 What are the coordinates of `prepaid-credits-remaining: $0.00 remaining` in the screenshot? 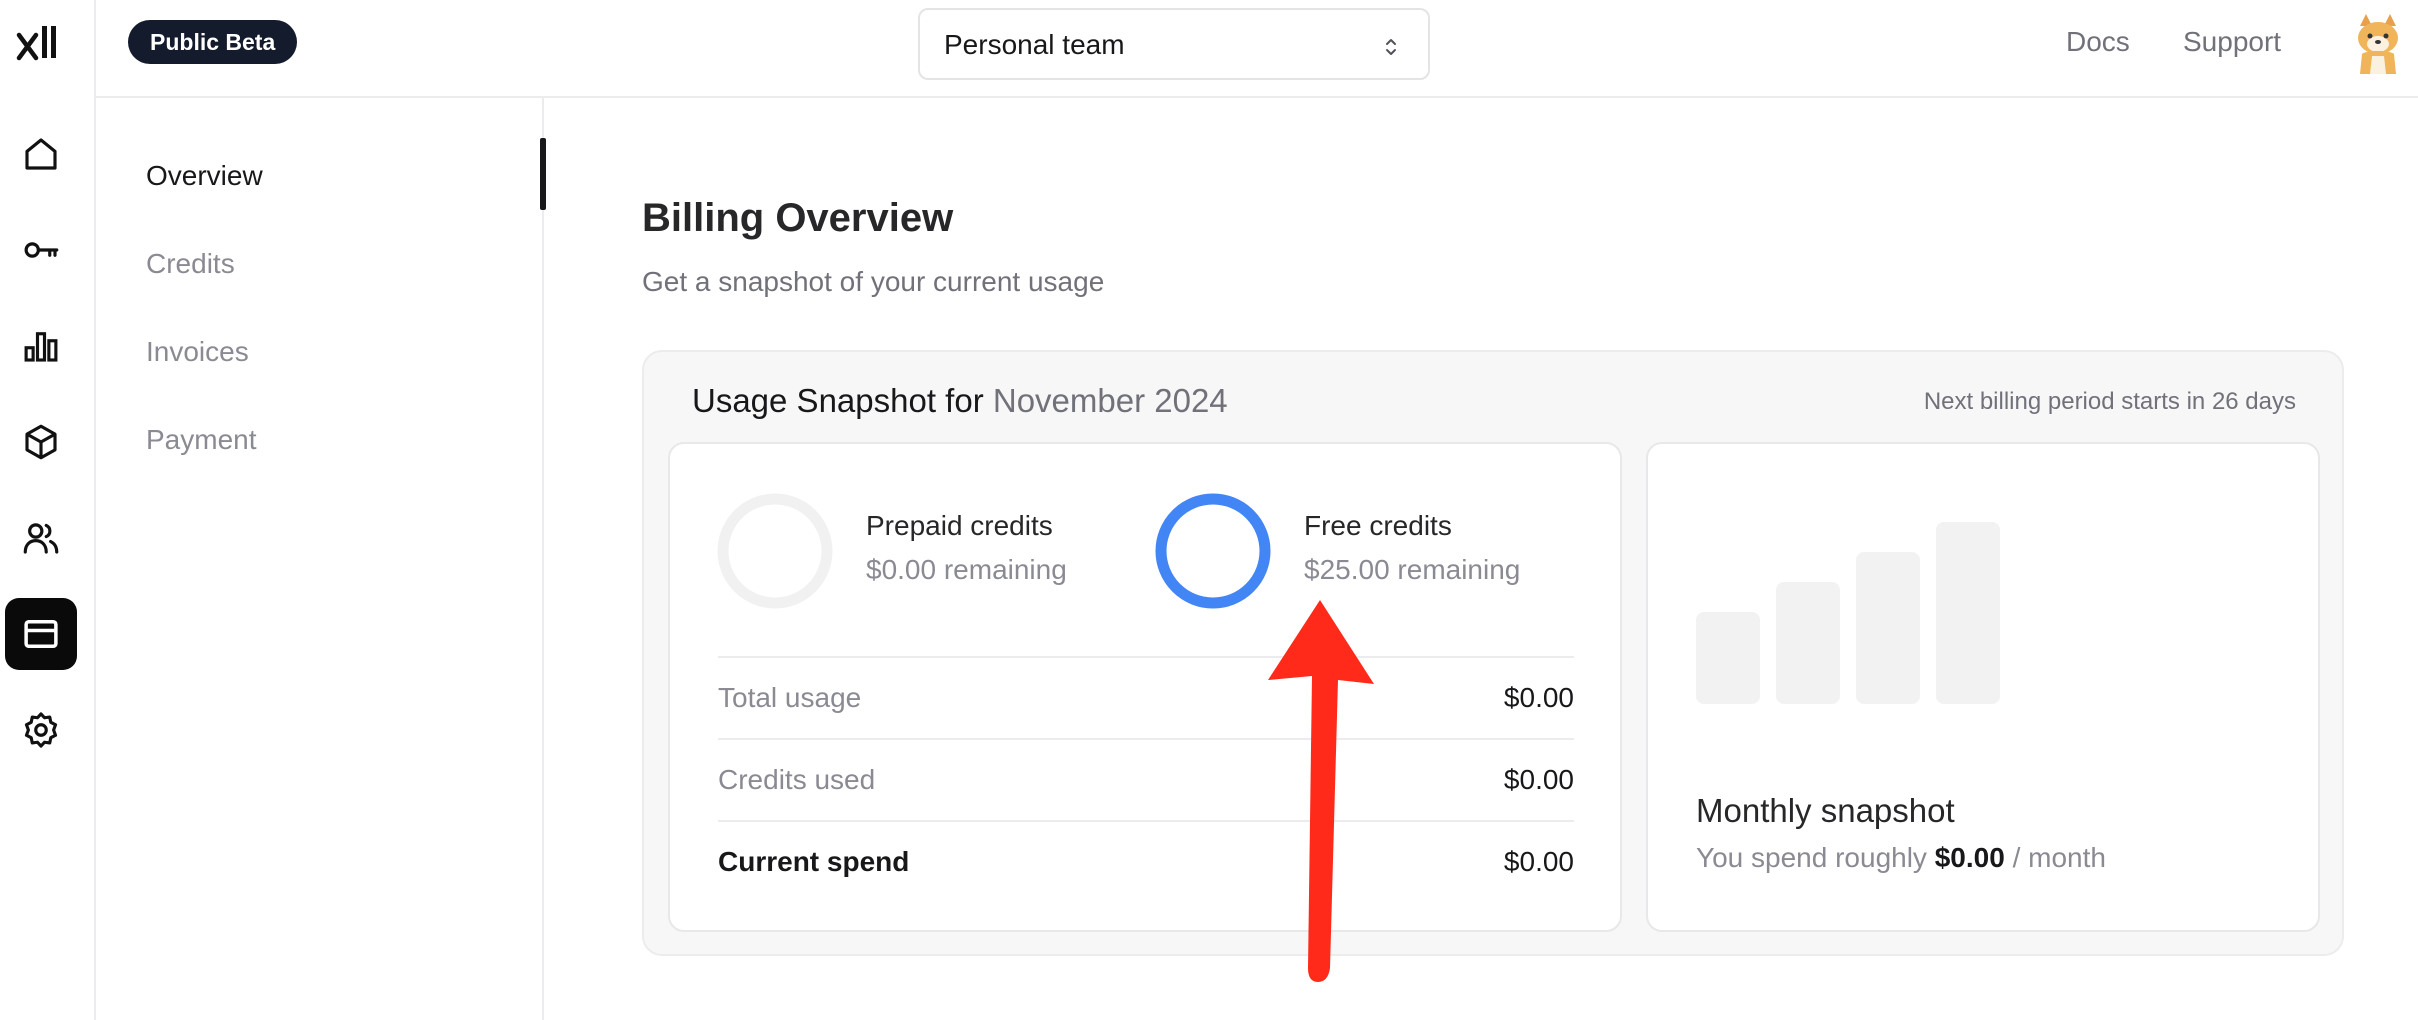 It's located at (966, 569).